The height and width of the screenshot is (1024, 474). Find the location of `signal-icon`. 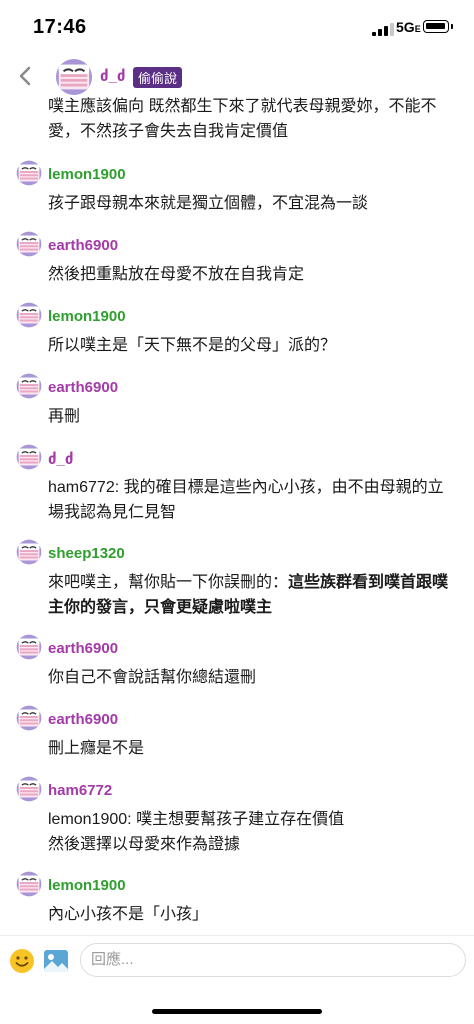

signal-icon is located at coordinates (383, 29).